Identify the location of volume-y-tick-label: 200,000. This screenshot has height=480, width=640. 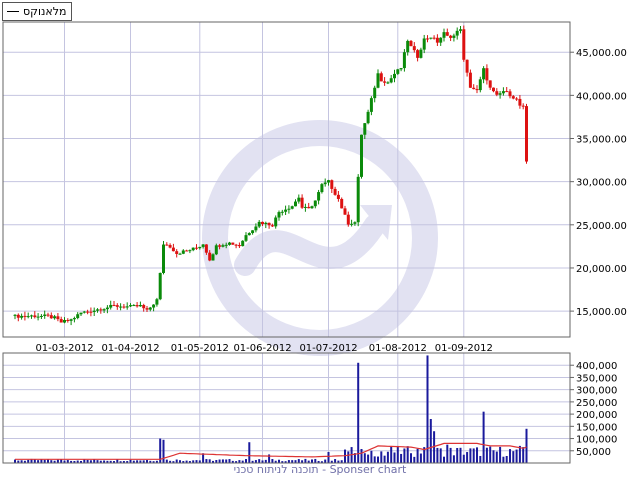
(596, 415).